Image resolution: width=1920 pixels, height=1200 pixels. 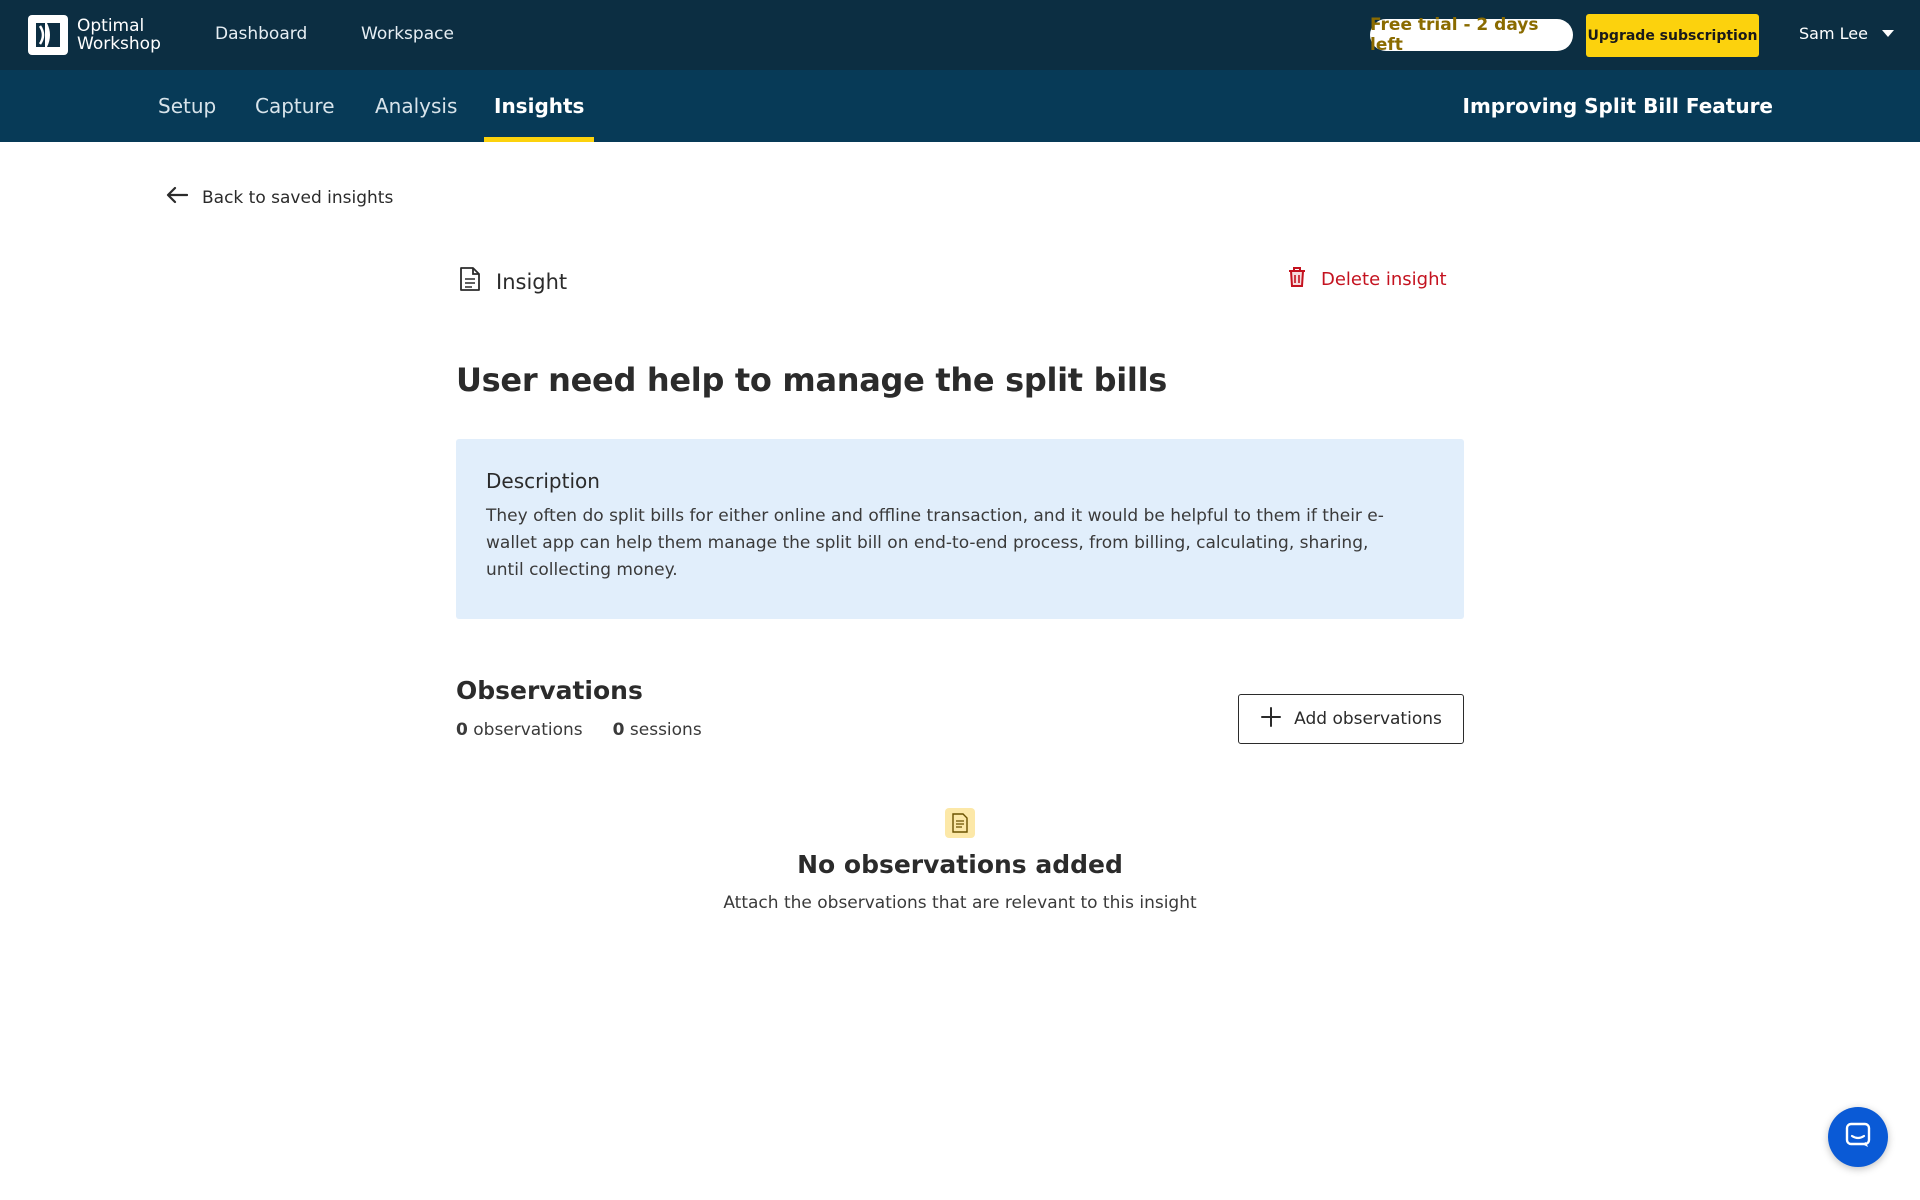 I want to click on chat-icon, so click(x=1858, y=1137).